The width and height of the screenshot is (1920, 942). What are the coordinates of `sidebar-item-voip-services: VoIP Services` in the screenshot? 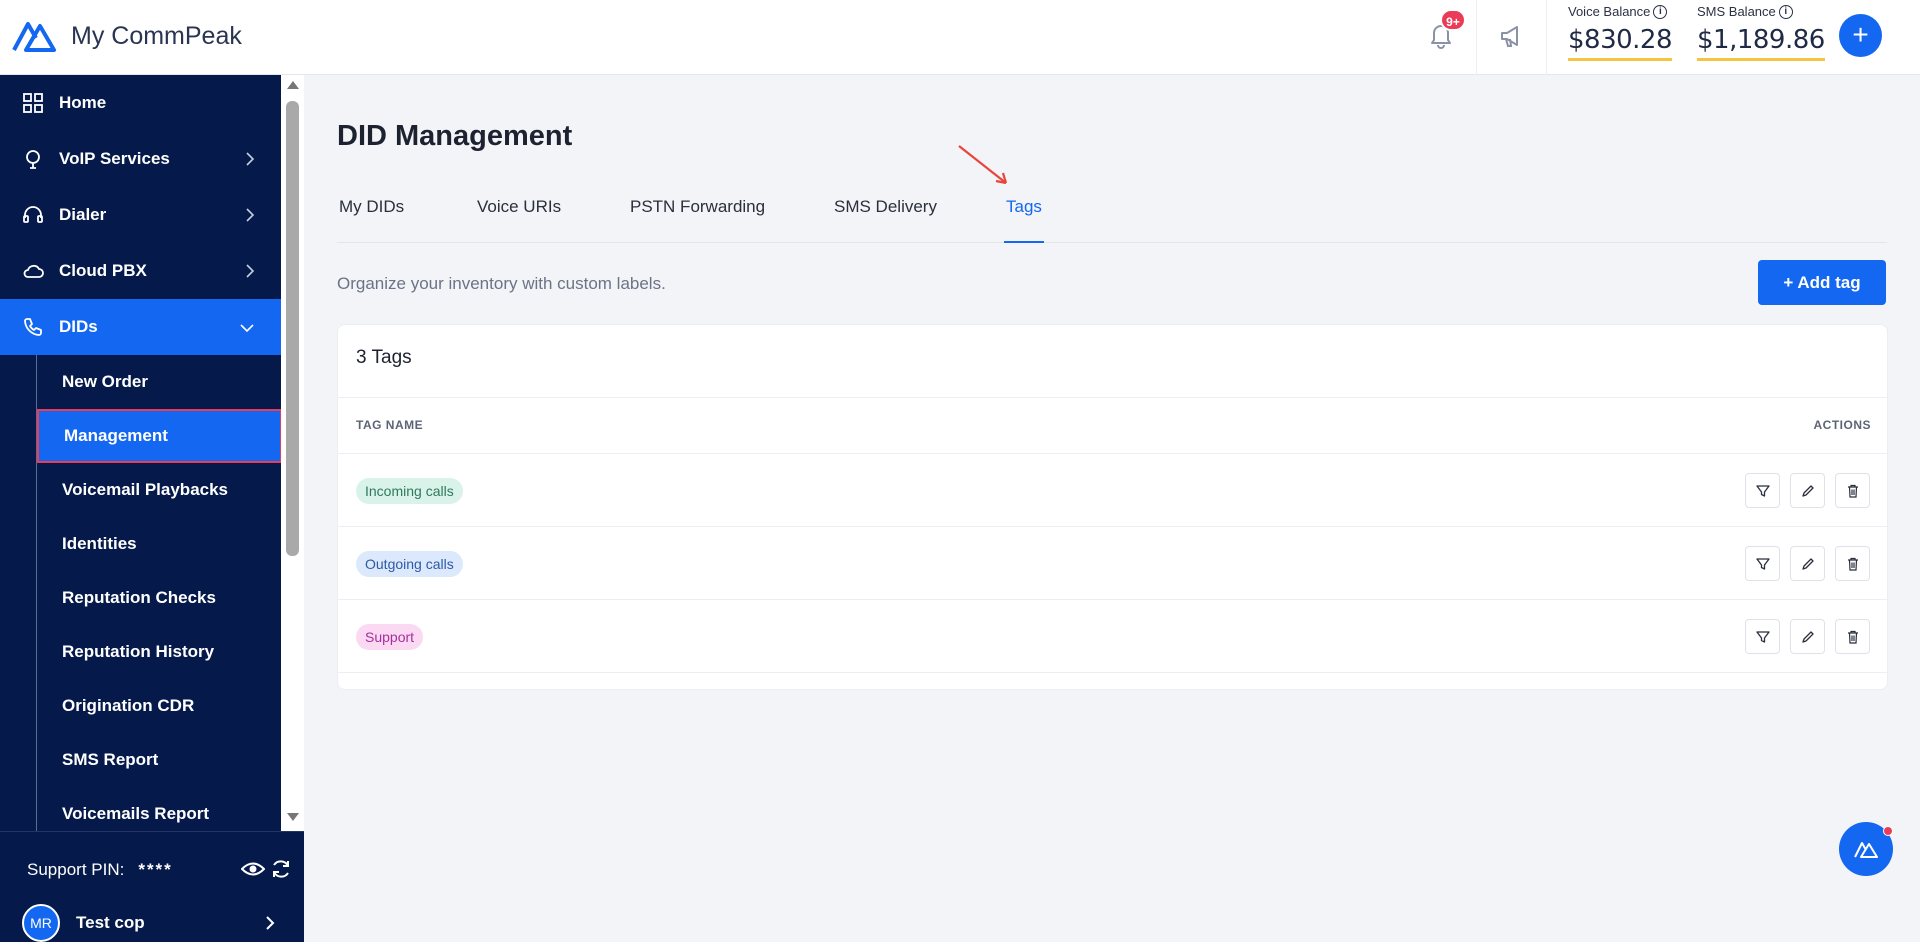 It's located at (140, 159).